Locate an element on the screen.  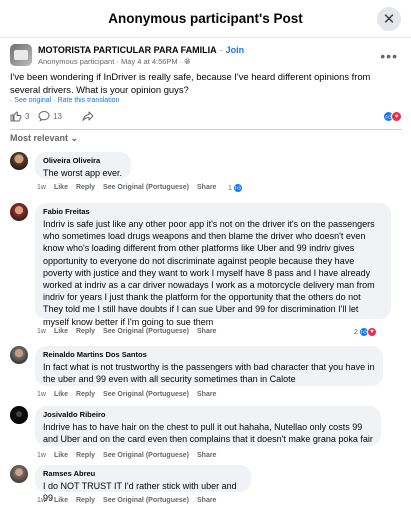
share-action is located at coordinates (88, 116).